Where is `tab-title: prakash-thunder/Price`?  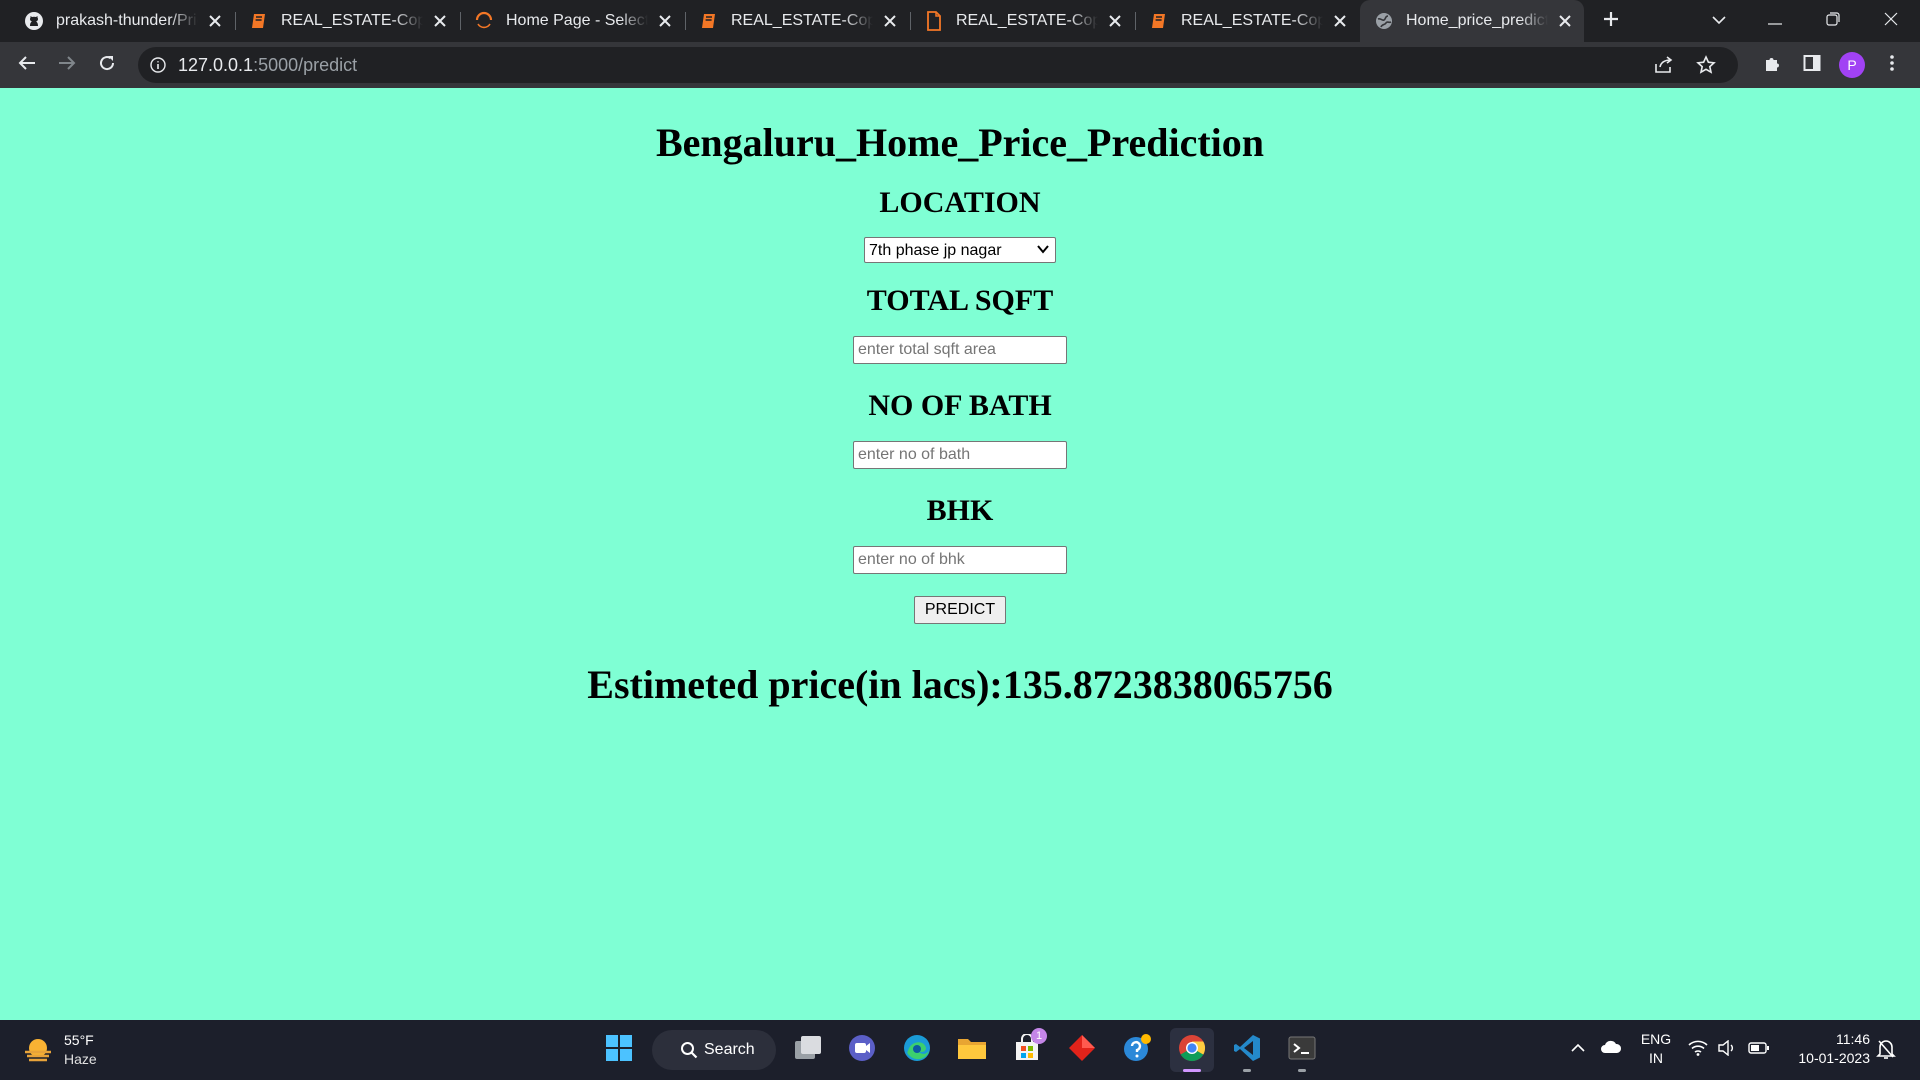
tab-title: prakash-thunder/Price is located at coordinates (127, 20).